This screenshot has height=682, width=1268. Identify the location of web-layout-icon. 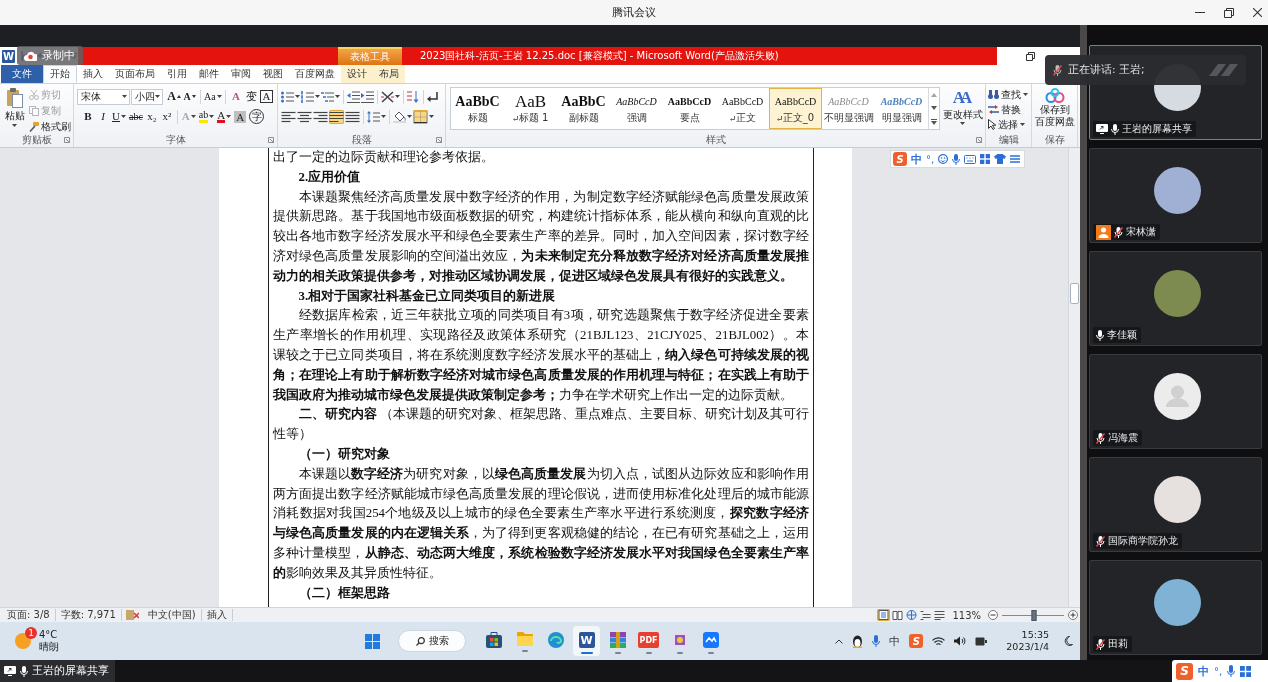
(912, 615).